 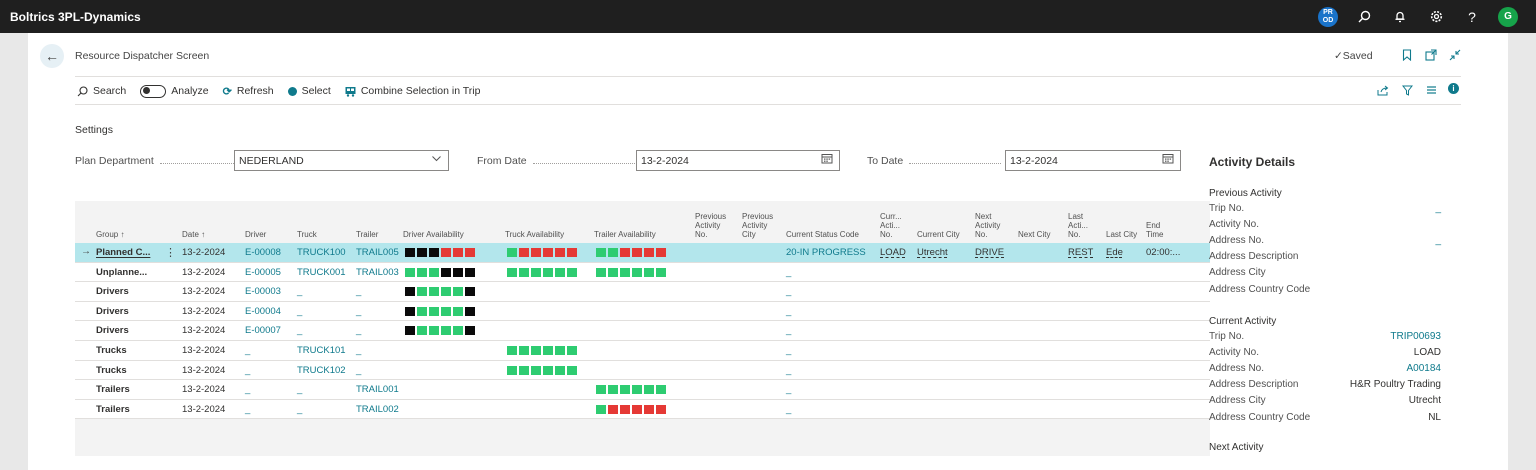 What do you see at coordinates (1121, 234) in the screenshot?
I see `header-last-city: Last City` at bounding box center [1121, 234].